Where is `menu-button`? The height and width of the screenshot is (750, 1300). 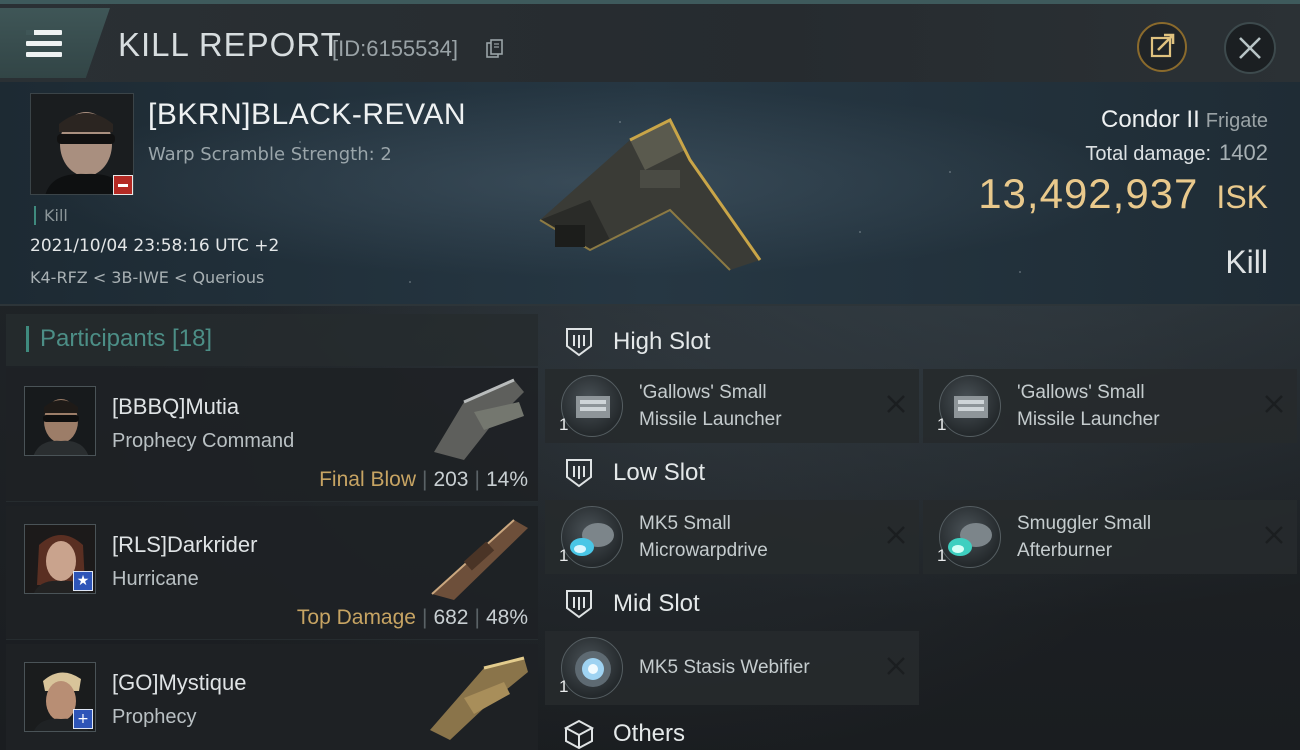 menu-button is located at coordinates (55, 43).